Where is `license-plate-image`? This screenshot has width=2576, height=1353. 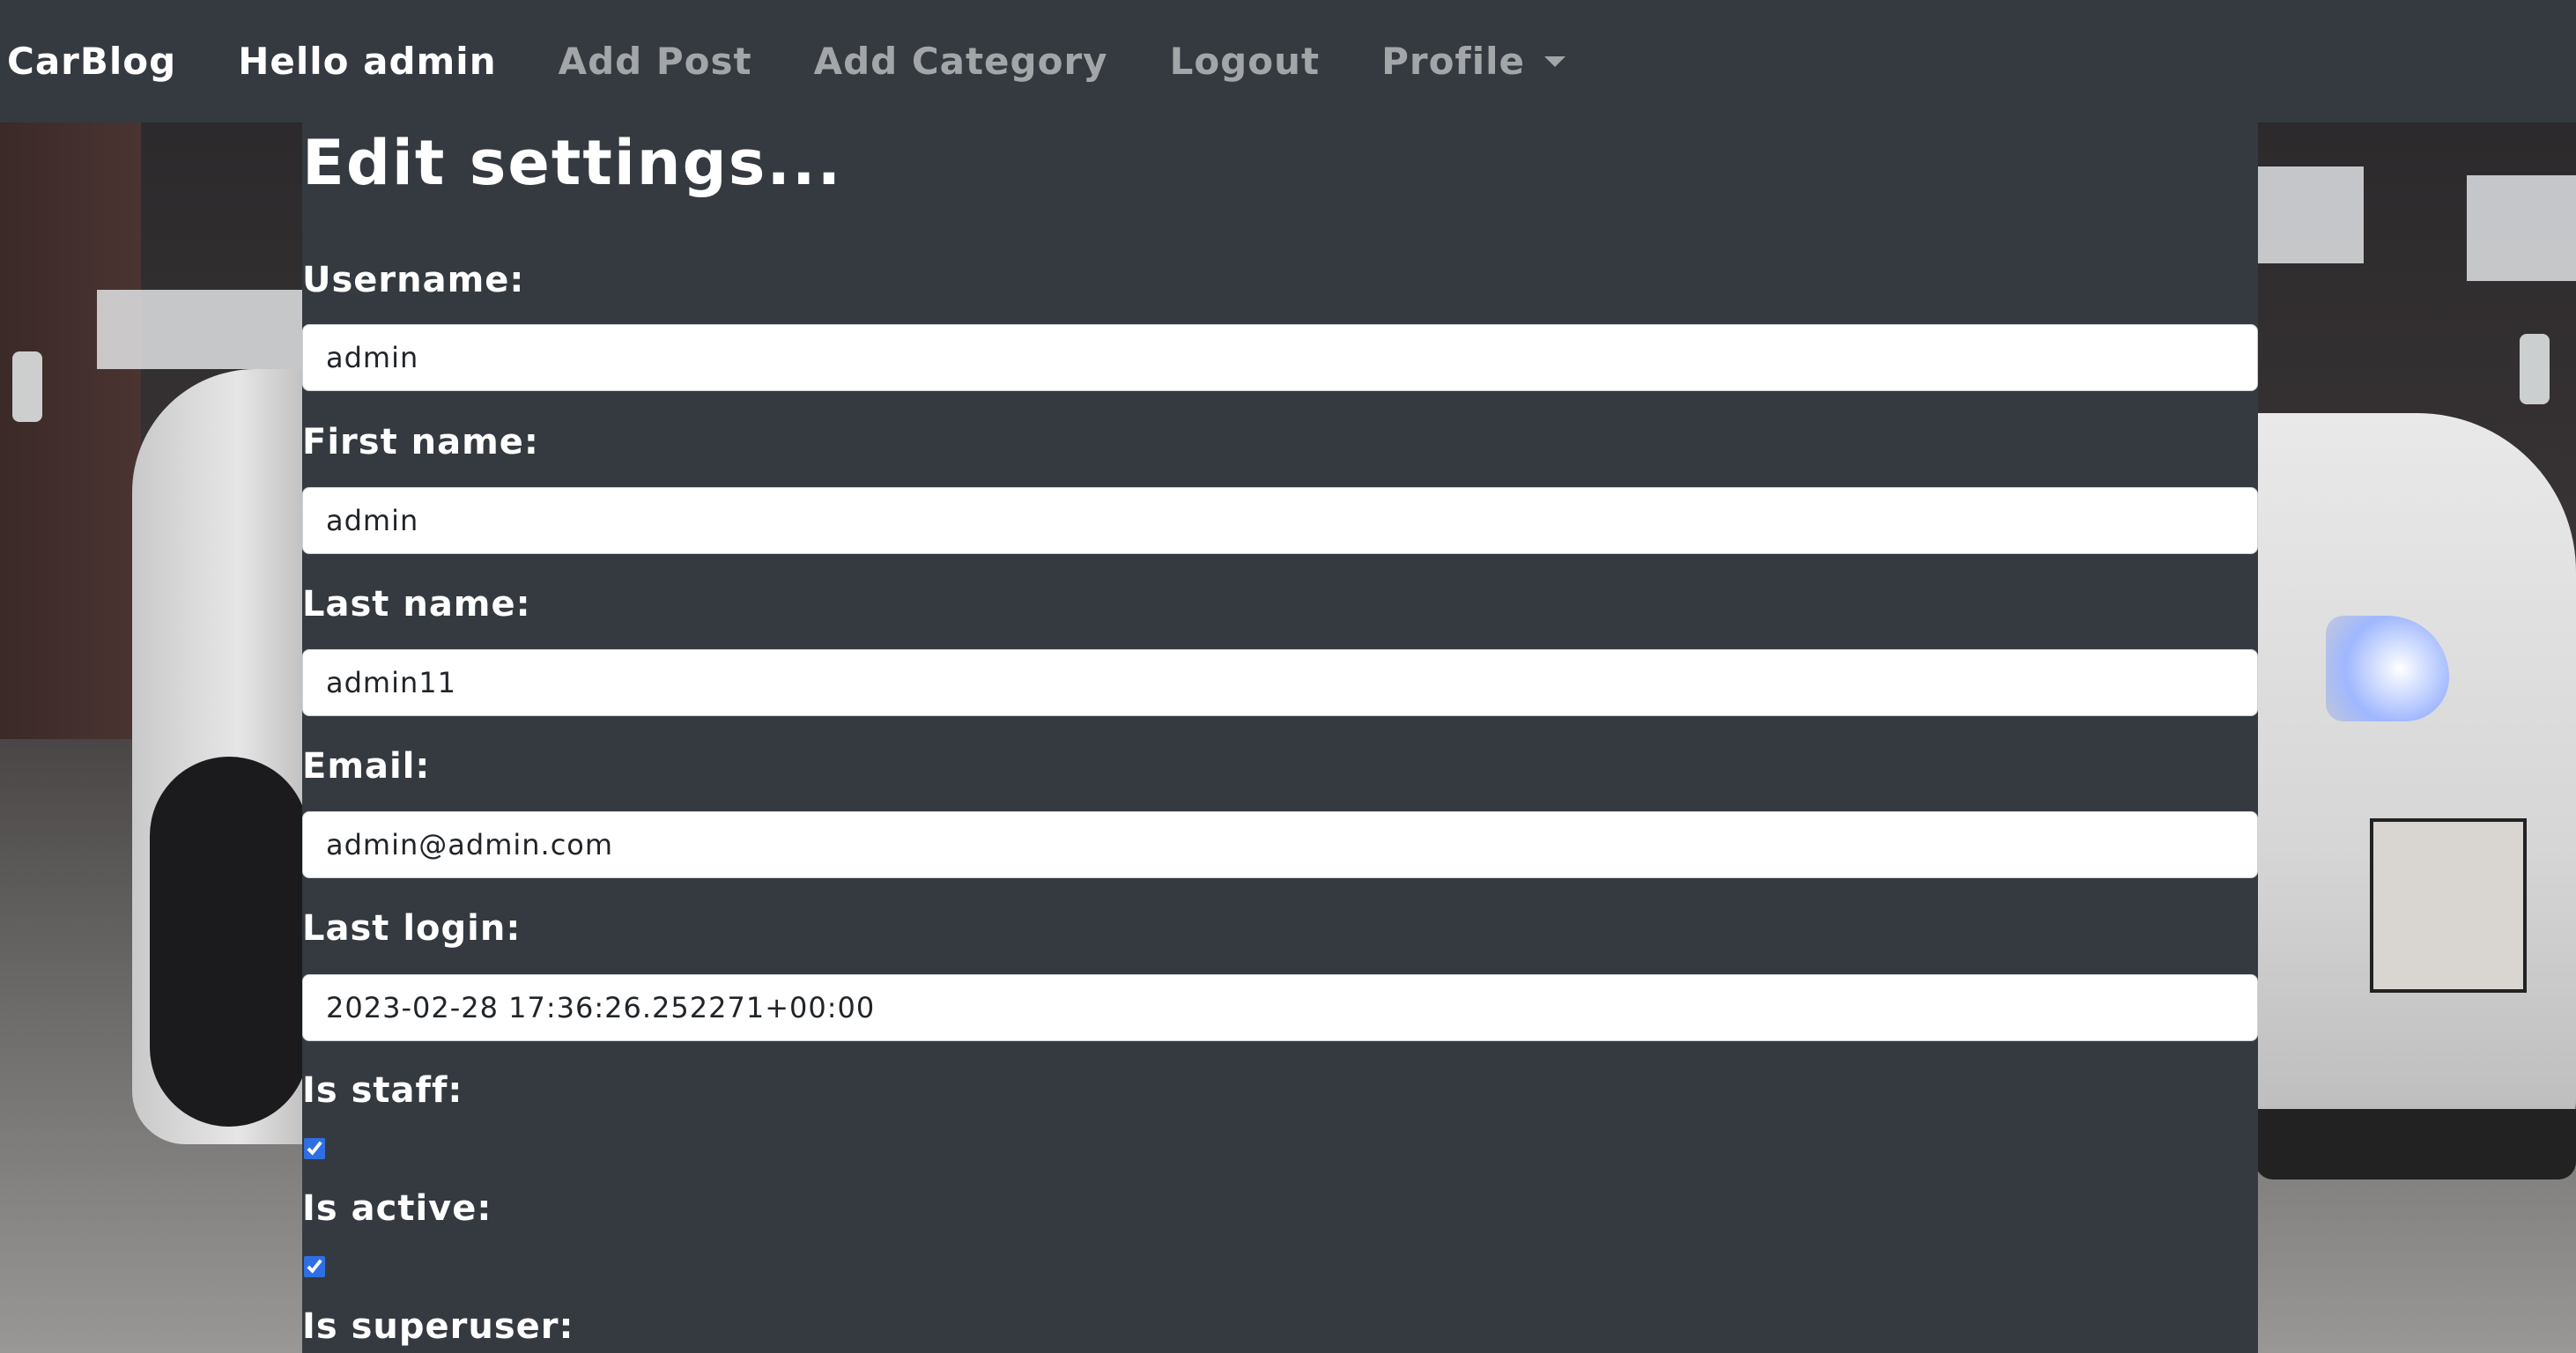 license-plate-image is located at coordinates (2449, 905).